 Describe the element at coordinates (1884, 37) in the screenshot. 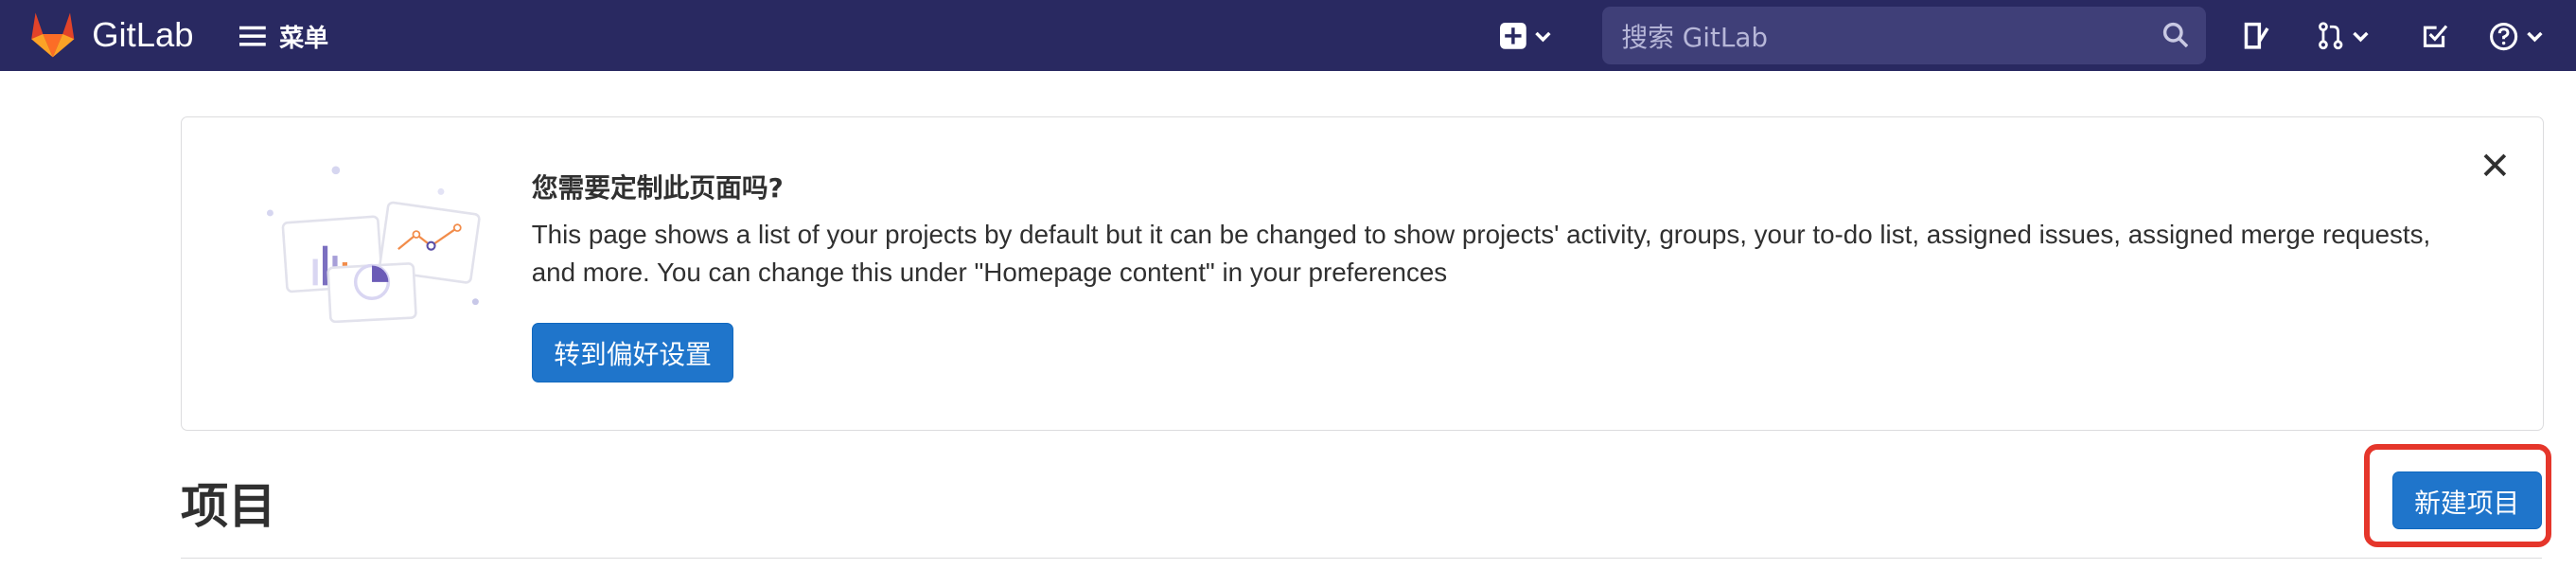

I see `search-input` at that location.